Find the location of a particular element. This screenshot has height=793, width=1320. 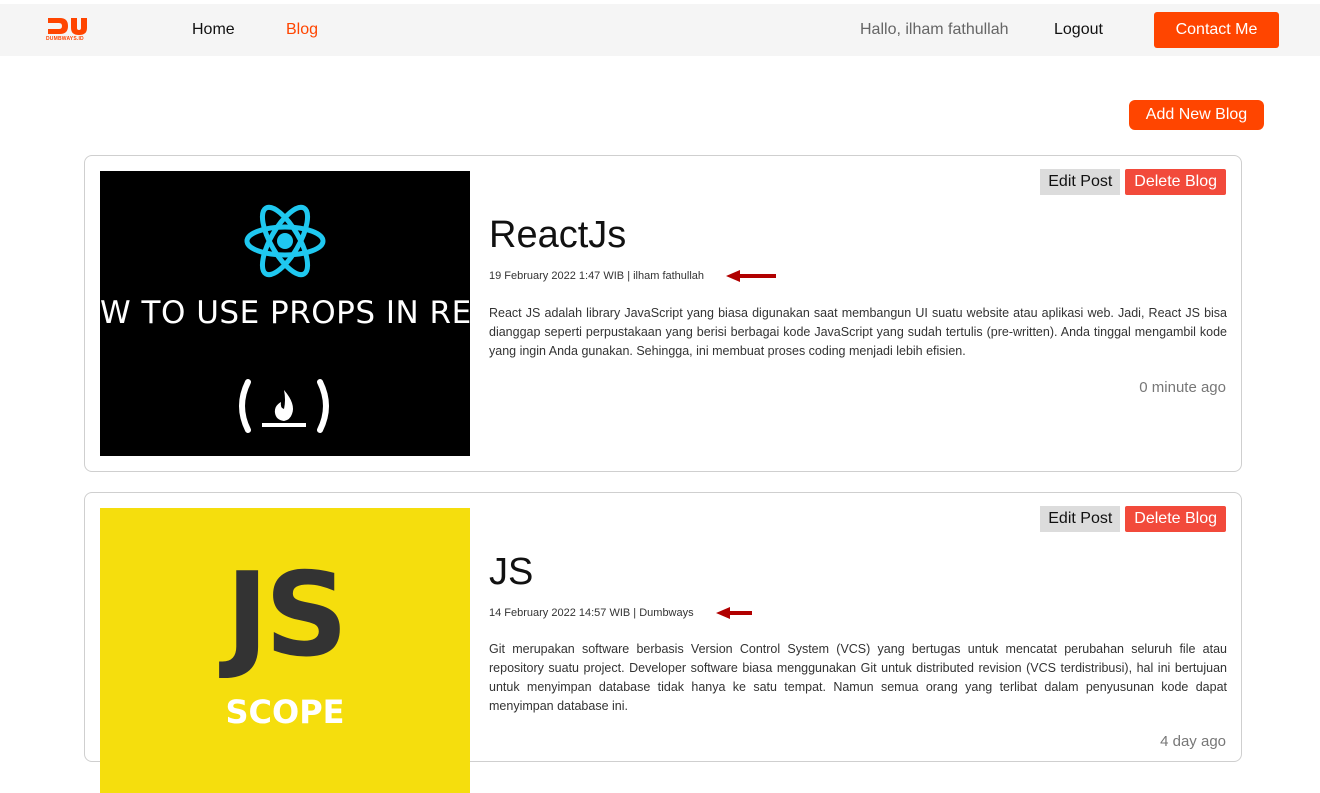

post-time-ago: 0 minute ago is located at coordinates (1182, 387).